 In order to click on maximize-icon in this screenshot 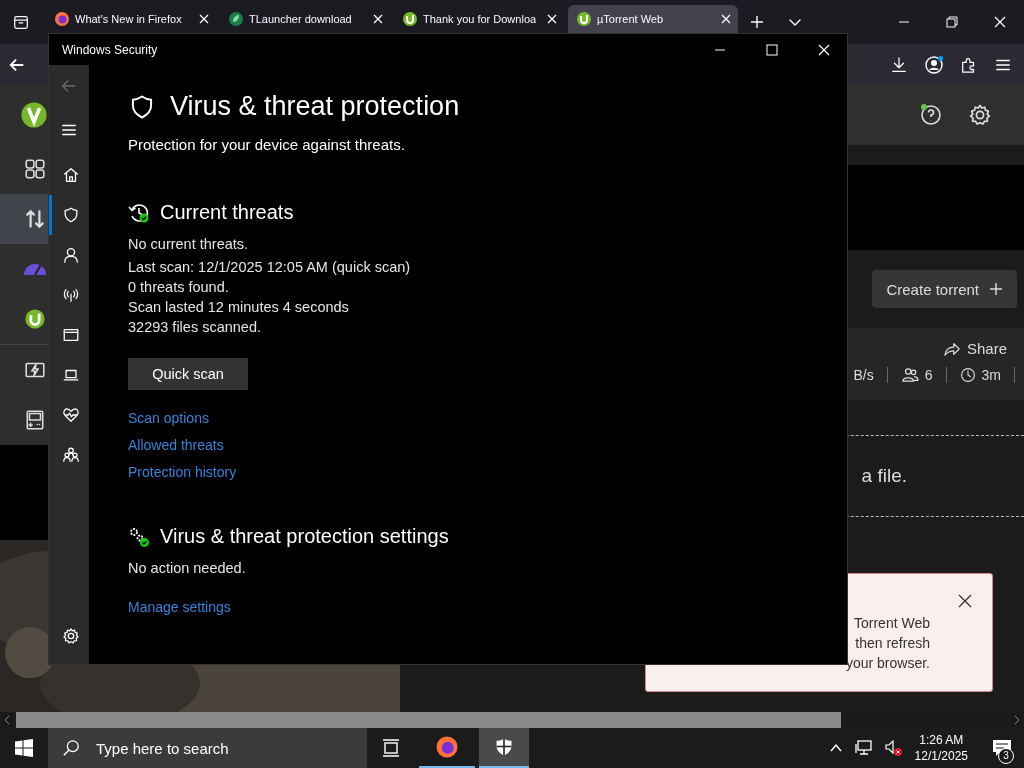, I will do `click(772, 49)`.